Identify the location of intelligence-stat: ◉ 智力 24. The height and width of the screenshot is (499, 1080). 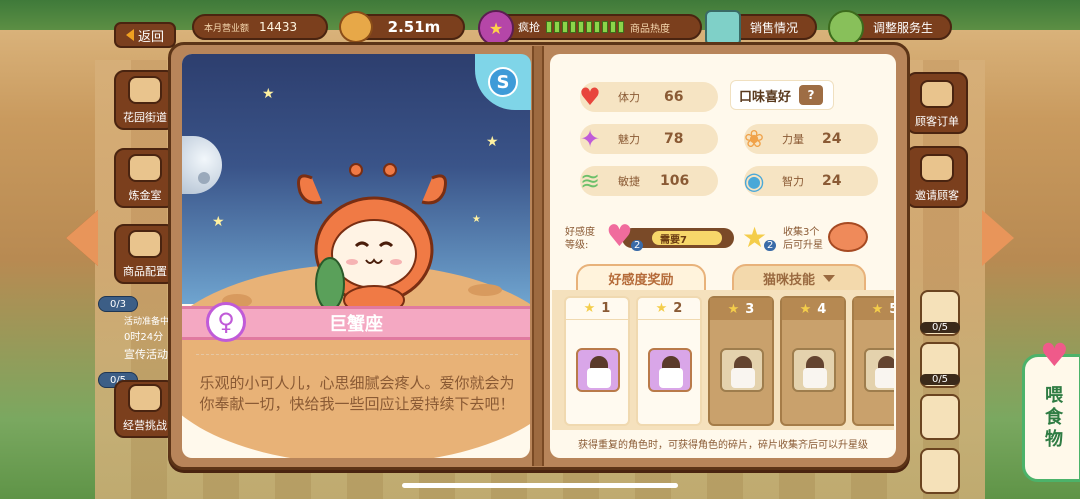
(811, 181).